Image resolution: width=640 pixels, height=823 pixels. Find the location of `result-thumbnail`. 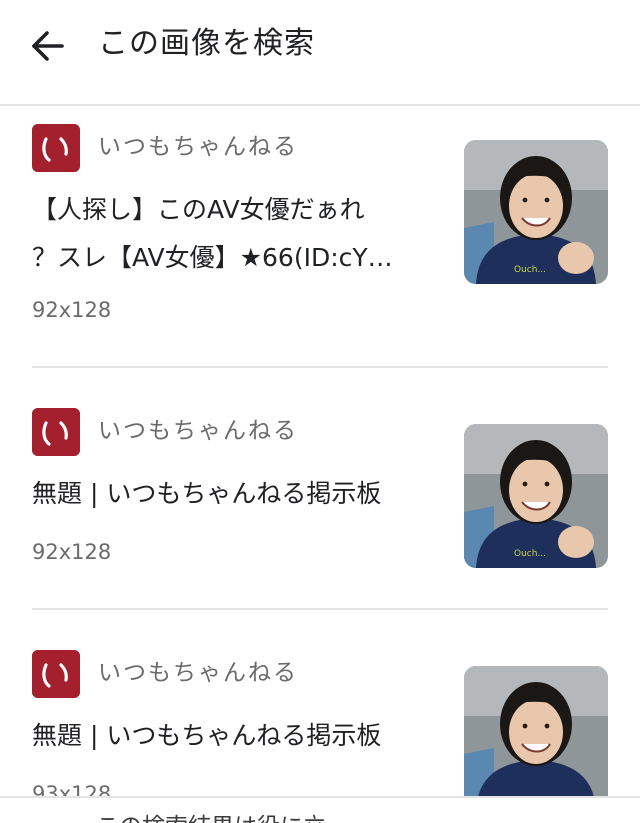

result-thumbnail is located at coordinates (536, 731).